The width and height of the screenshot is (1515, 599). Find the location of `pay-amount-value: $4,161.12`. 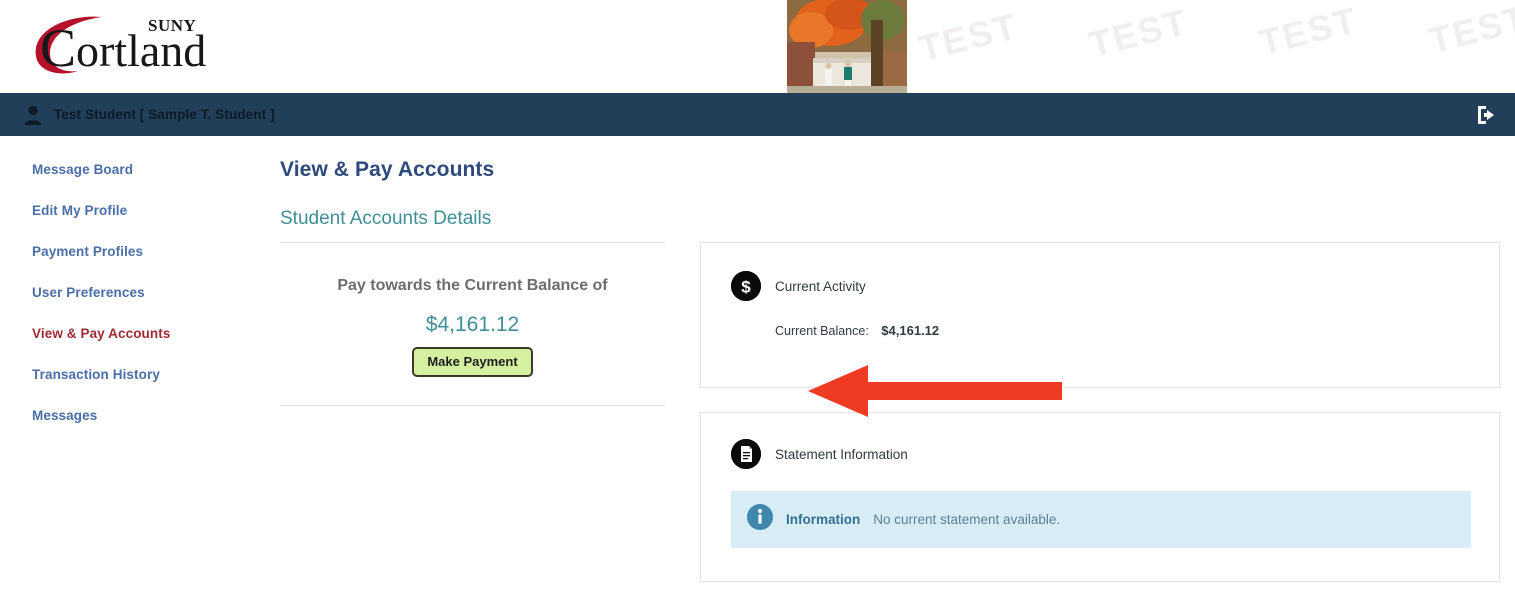

pay-amount-value: $4,161.12 is located at coordinates (472, 324).